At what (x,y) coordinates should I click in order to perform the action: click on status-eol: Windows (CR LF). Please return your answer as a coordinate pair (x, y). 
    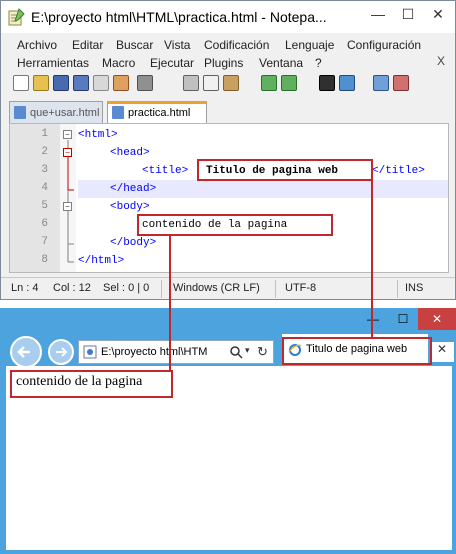
    Looking at the image, I should click on (216, 288).